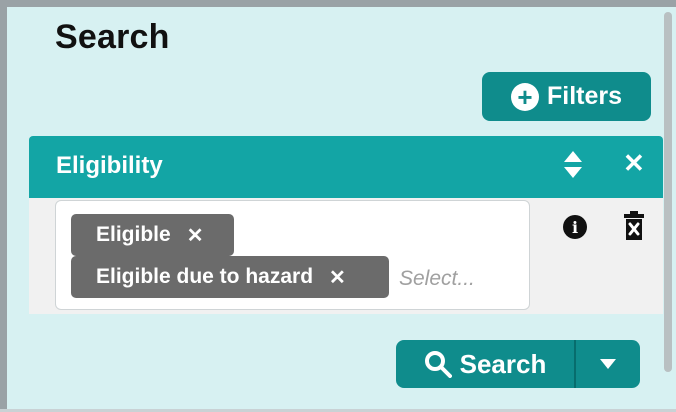 The image size is (676, 412). Describe the element at coordinates (573, 165) in the screenshot. I see `sort-icon` at that location.